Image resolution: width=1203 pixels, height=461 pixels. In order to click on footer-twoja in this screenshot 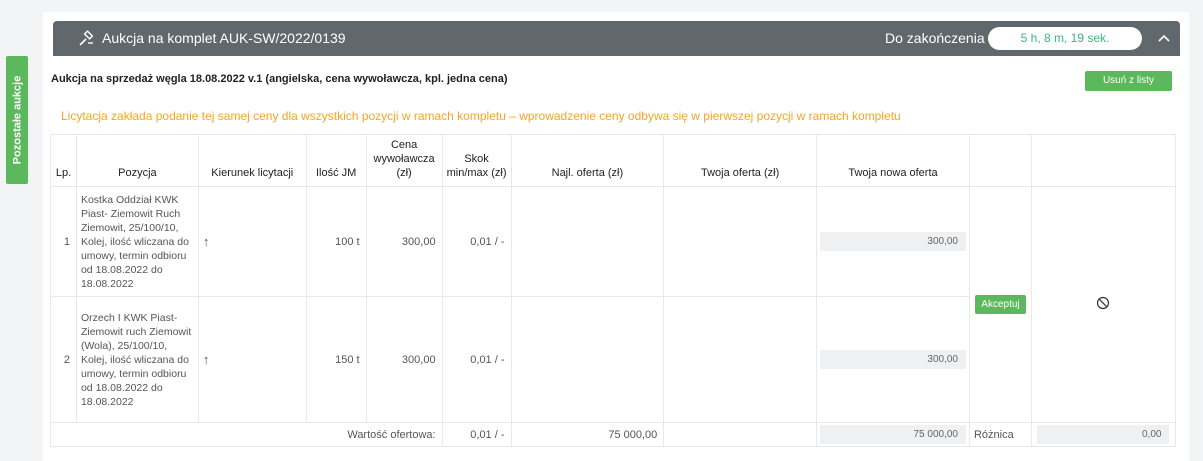, I will do `click(740, 434)`.